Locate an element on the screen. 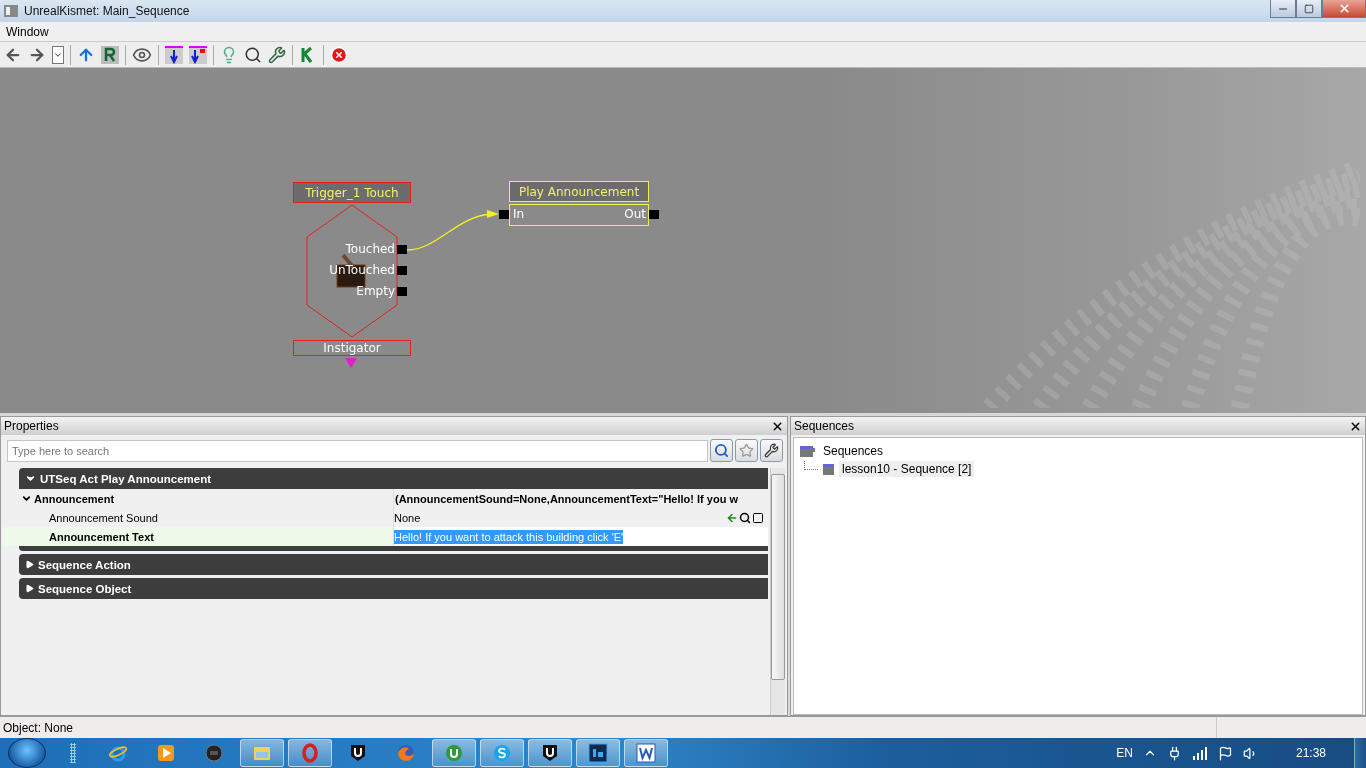 This screenshot has width=1366, height=768. maximize-button is located at coordinates (1309, 9).